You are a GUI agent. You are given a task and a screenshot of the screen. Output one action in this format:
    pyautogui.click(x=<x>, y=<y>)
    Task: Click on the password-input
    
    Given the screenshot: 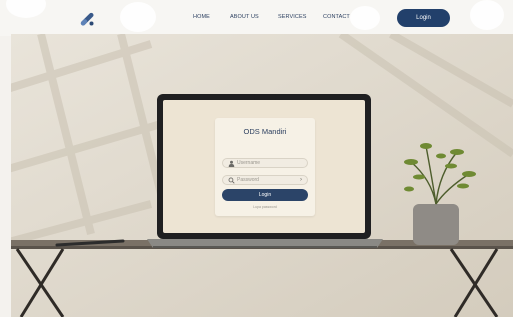 What is the action you would take?
    pyautogui.click(x=268, y=180)
    